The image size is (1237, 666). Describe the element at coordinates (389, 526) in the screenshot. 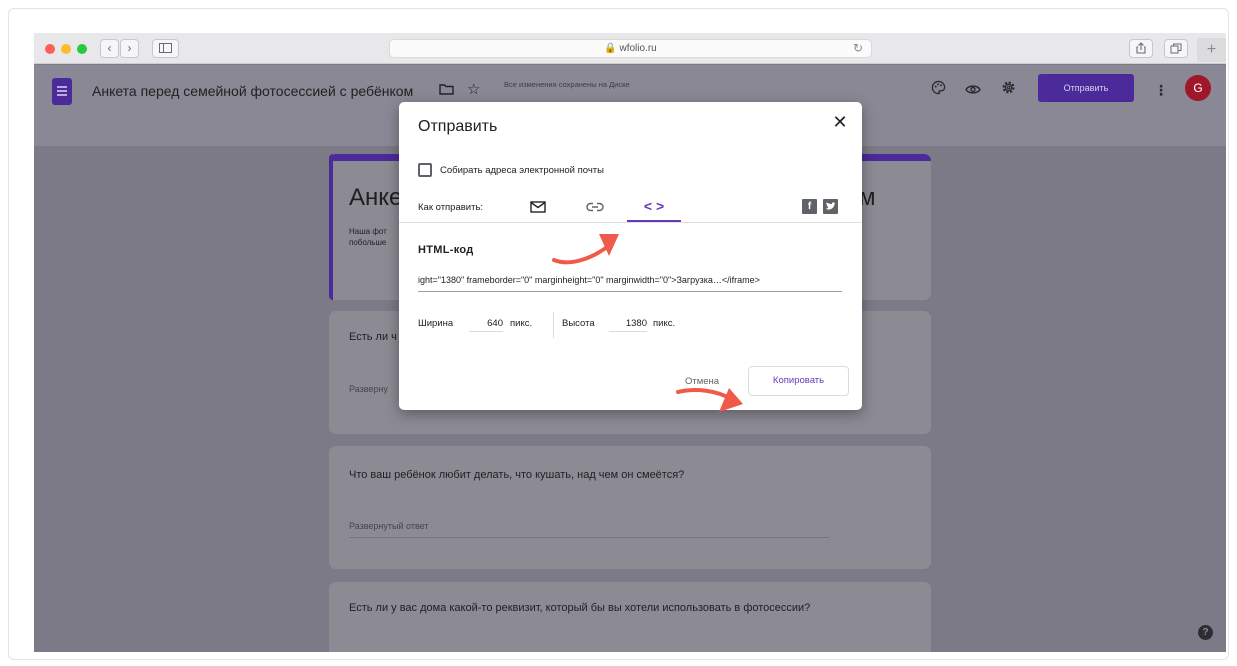

I see `answer-placeholder: Развернутый ответ` at that location.